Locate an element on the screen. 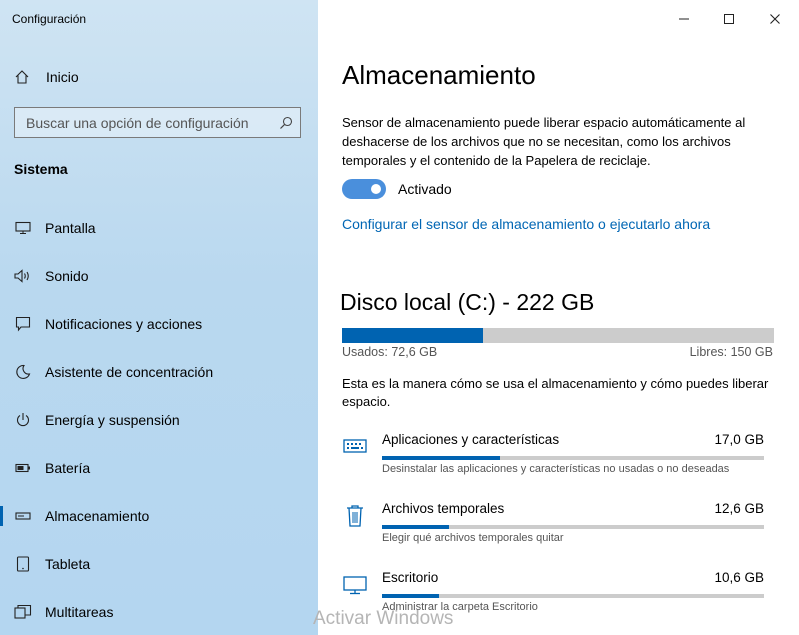 The image size is (799, 635). sidebar-item-tableta: Tableta is located at coordinates (159, 564).